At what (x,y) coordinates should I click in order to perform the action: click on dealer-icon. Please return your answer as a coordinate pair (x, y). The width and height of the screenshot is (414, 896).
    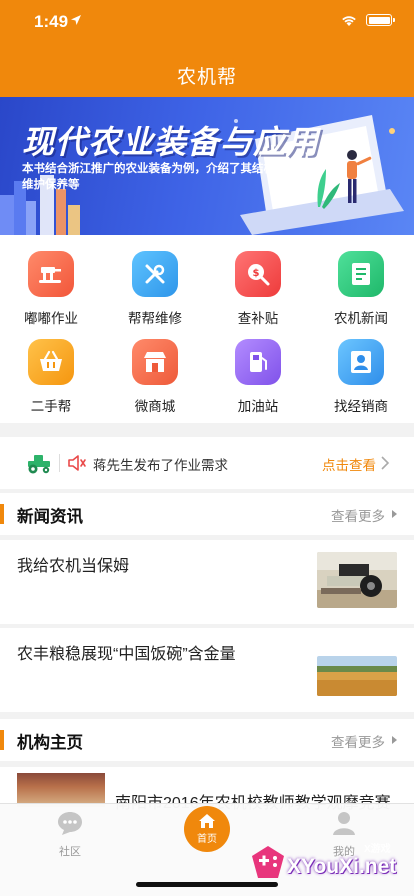
    Looking at the image, I should click on (361, 362).